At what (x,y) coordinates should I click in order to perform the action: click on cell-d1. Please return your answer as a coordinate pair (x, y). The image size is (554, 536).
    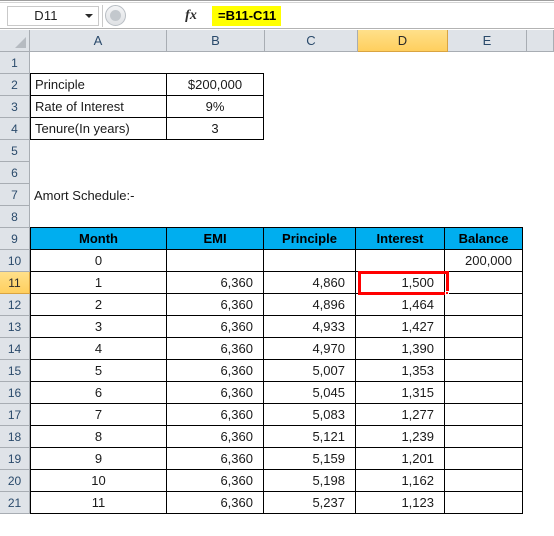
    Looking at the image, I should click on (403, 63).